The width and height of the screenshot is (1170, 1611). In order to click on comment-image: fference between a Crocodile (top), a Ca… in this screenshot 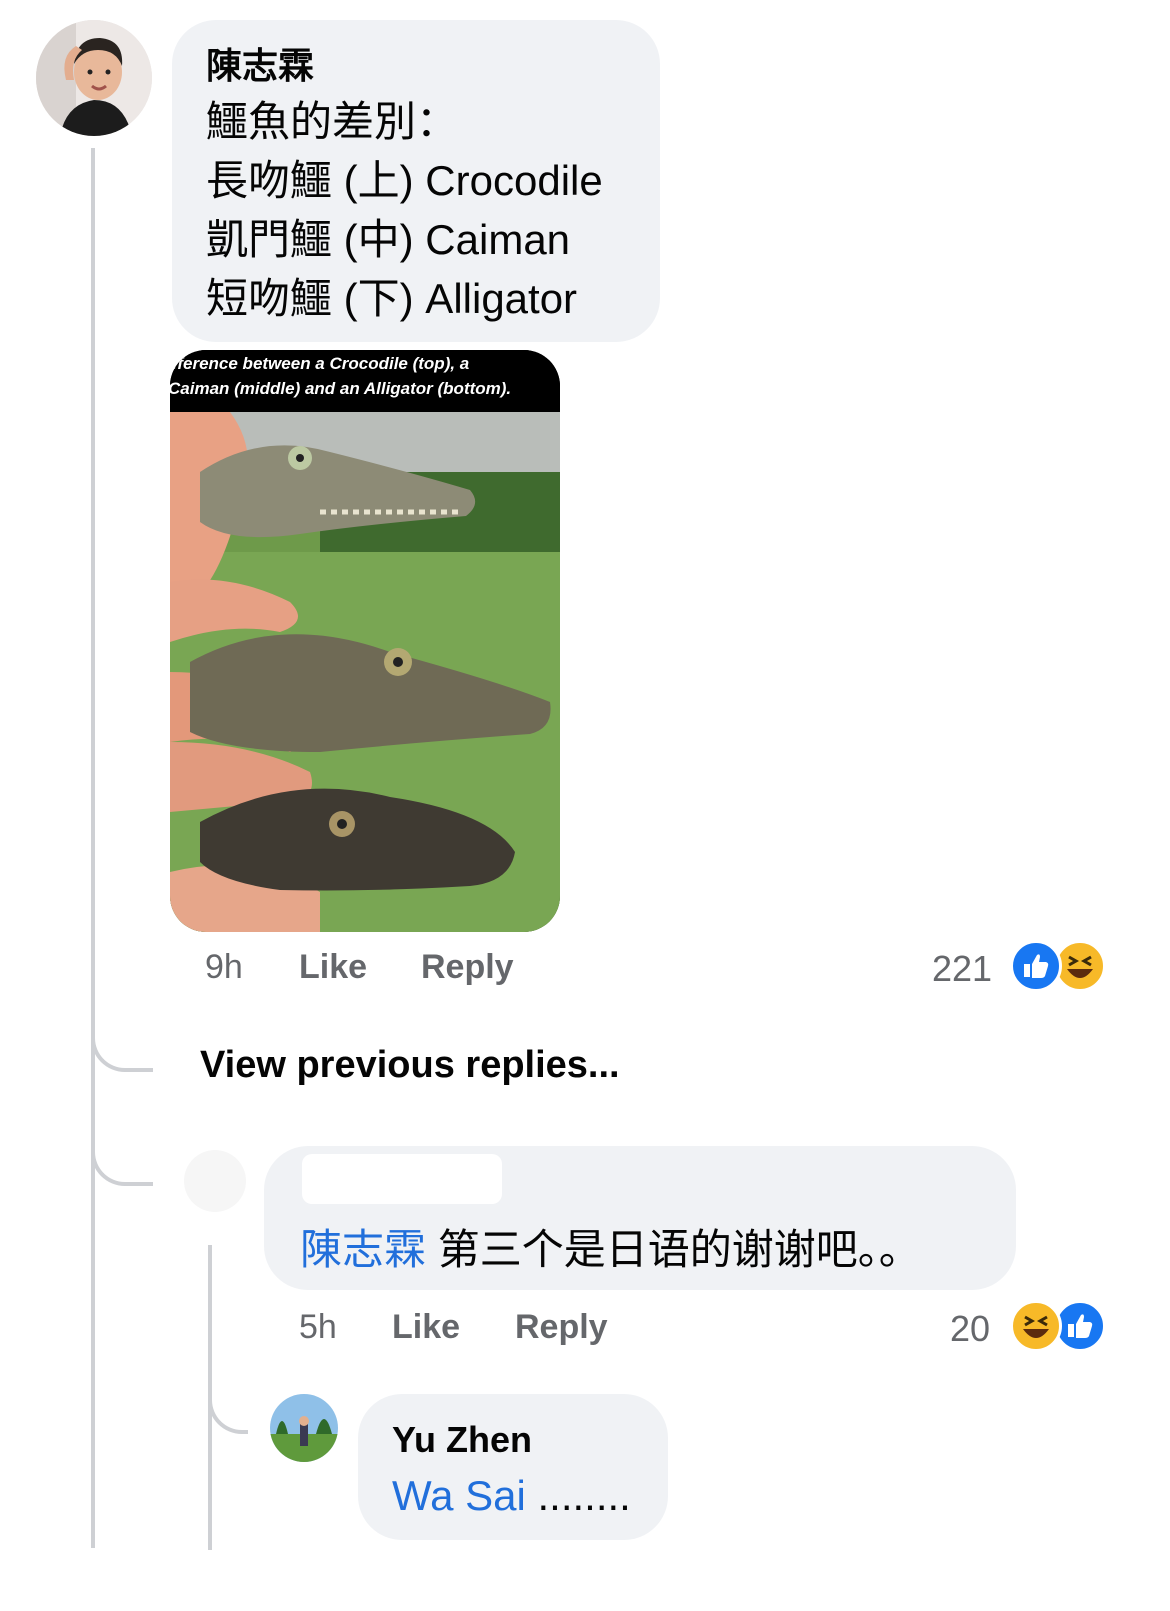, I will do `click(365, 641)`.